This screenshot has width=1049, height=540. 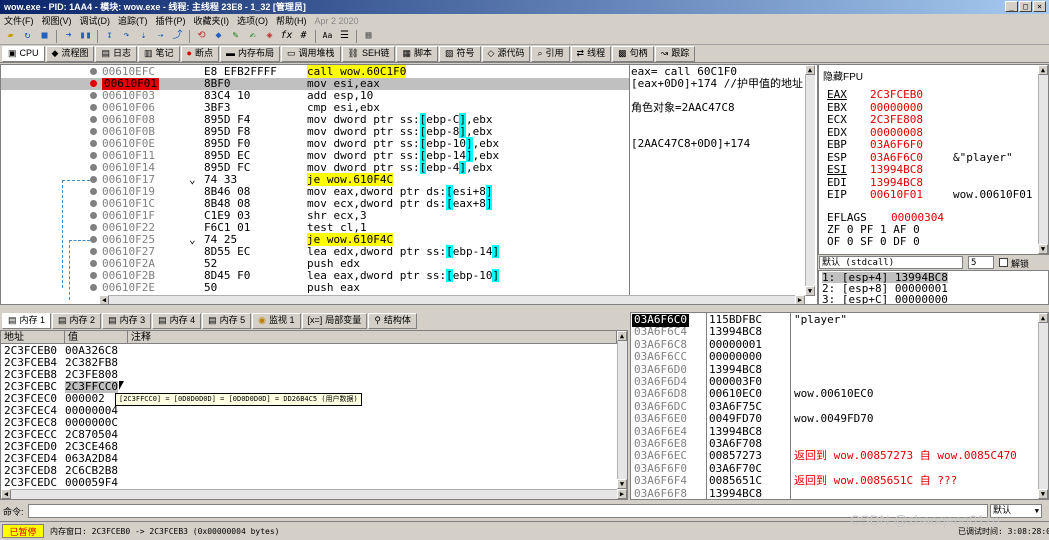 What do you see at coordinates (291, 21) in the screenshot?
I see `menu-item: 帮助(H)` at bounding box center [291, 21].